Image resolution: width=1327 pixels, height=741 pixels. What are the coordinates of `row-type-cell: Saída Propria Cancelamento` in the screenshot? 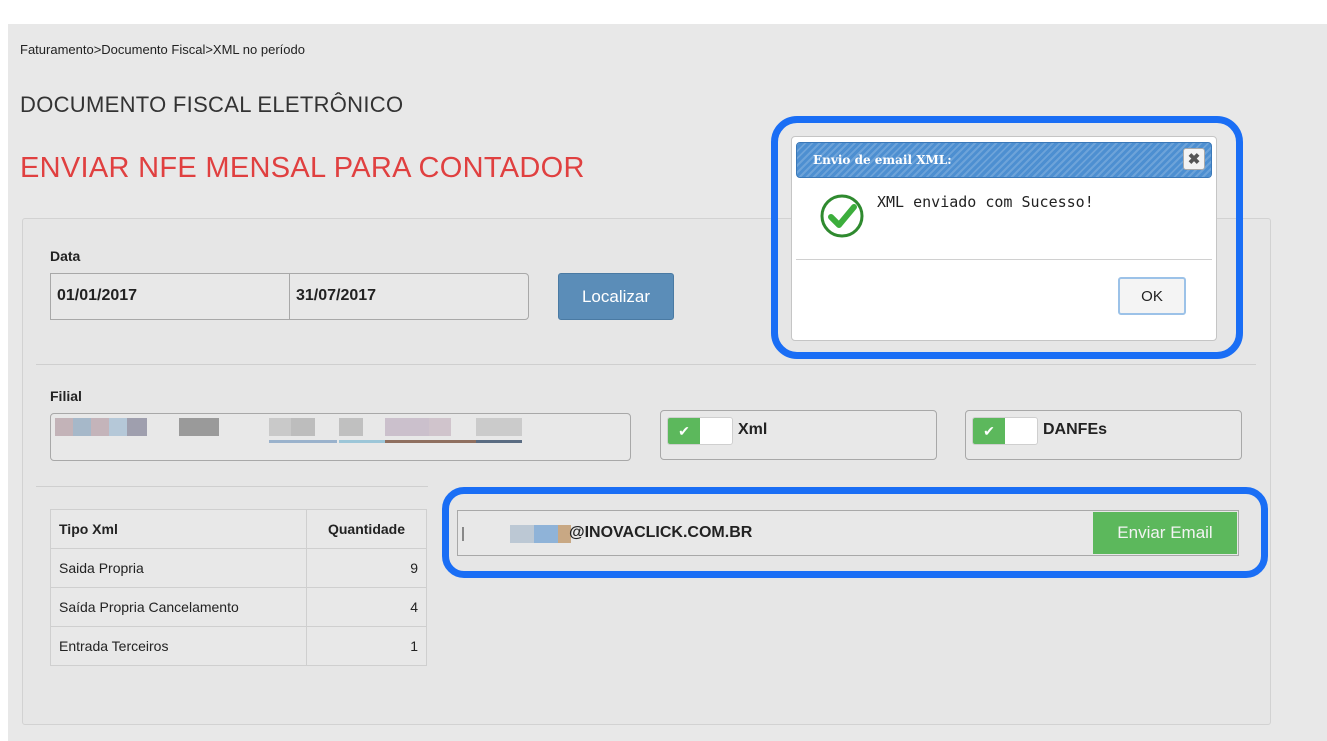 It's located at (178, 607).